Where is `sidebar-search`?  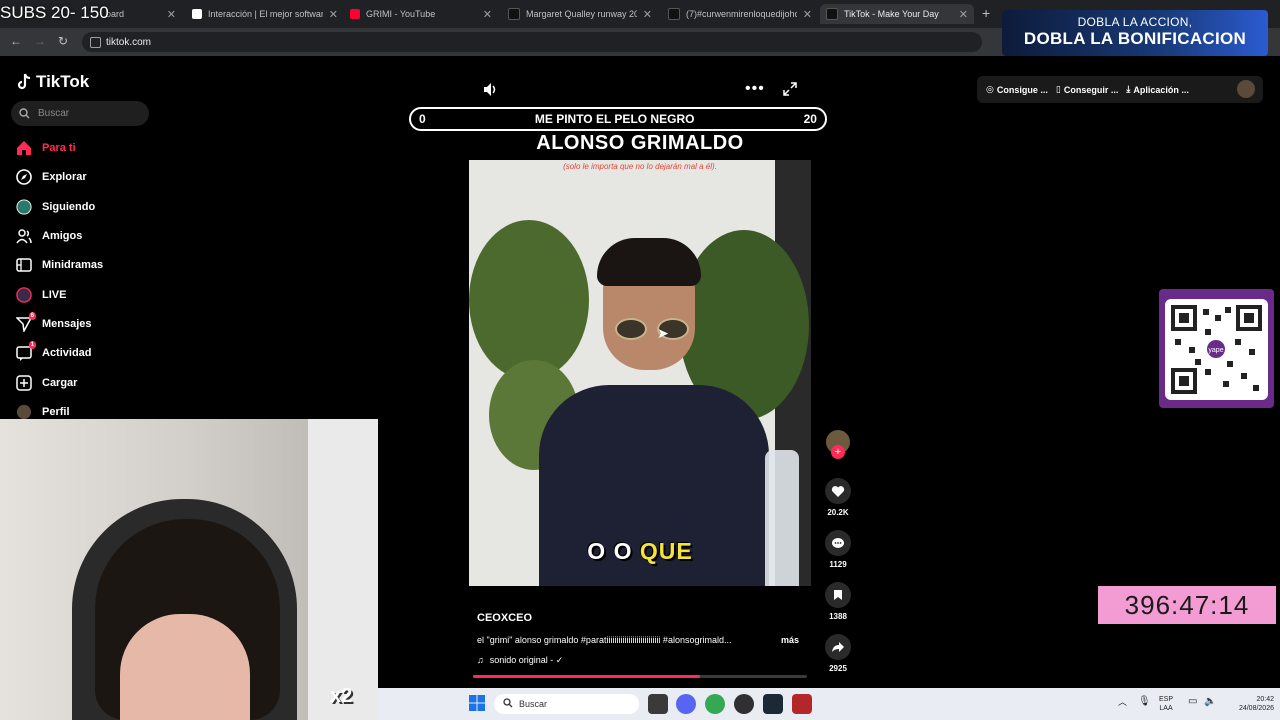
sidebar-search is located at coordinates (80, 113).